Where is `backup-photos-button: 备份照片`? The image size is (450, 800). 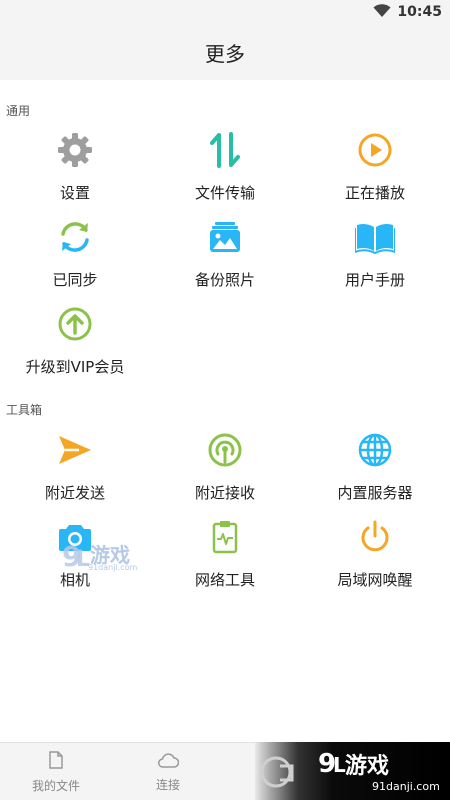 backup-photos-button: 备份照片 is located at coordinates (225, 260).